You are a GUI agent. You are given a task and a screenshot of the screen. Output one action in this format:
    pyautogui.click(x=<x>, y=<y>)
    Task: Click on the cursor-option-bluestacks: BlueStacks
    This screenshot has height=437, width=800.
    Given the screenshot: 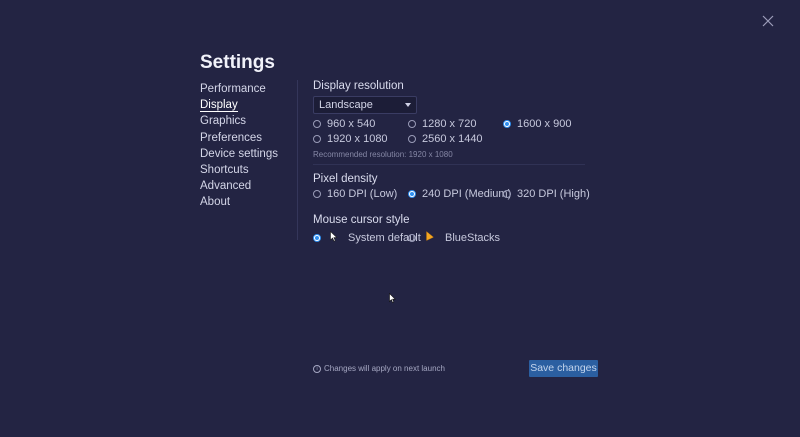 What is the action you would take?
    pyautogui.click(x=454, y=237)
    